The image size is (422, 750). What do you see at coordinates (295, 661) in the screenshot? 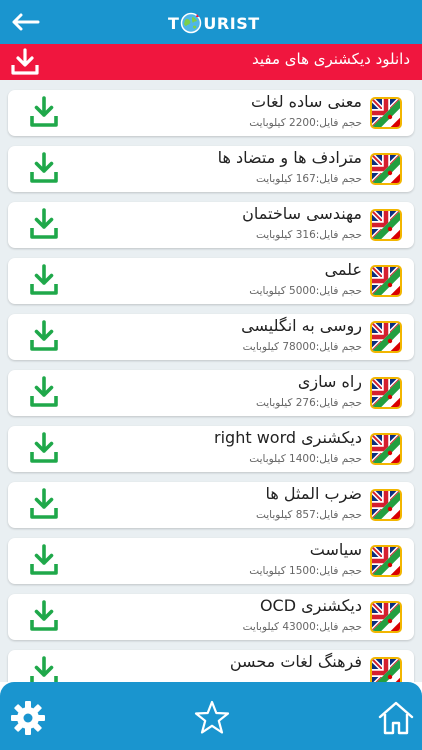
I see `dictionary-title: فرهنگ لغات محسن` at bounding box center [295, 661].